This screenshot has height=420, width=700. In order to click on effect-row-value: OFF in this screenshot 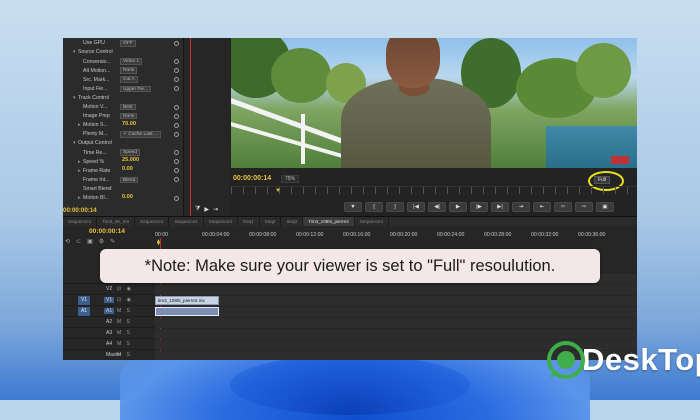, I will do `click(128, 43)`.